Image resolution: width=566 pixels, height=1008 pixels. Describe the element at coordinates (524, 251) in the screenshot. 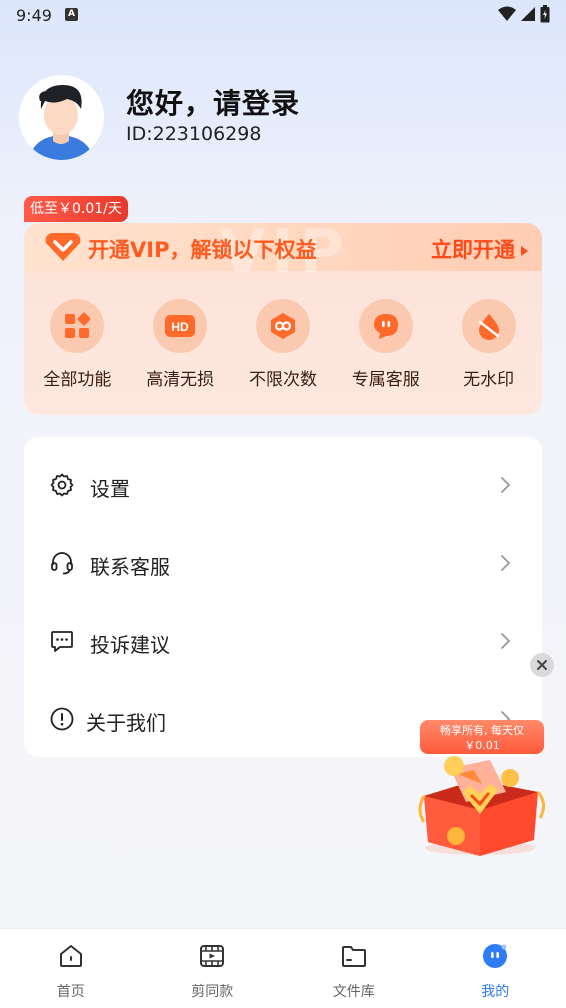

I see `arrow-right-icon` at that location.